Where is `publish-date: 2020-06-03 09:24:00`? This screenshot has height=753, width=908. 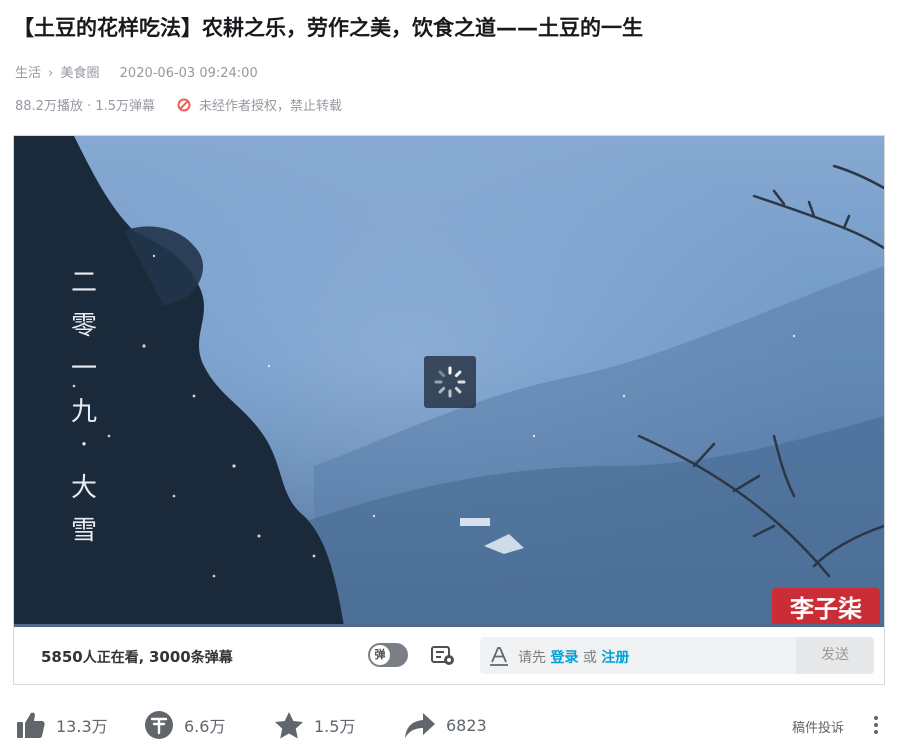 publish-date: 2020-06-03 09:24:00 is located at coordinates (188, 73).